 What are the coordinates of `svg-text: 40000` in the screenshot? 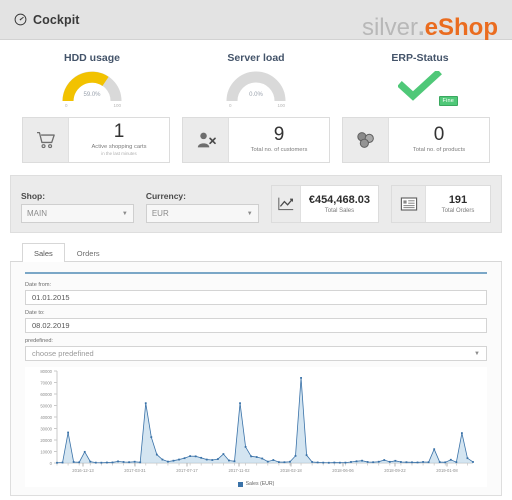 It's located at (46, 417).